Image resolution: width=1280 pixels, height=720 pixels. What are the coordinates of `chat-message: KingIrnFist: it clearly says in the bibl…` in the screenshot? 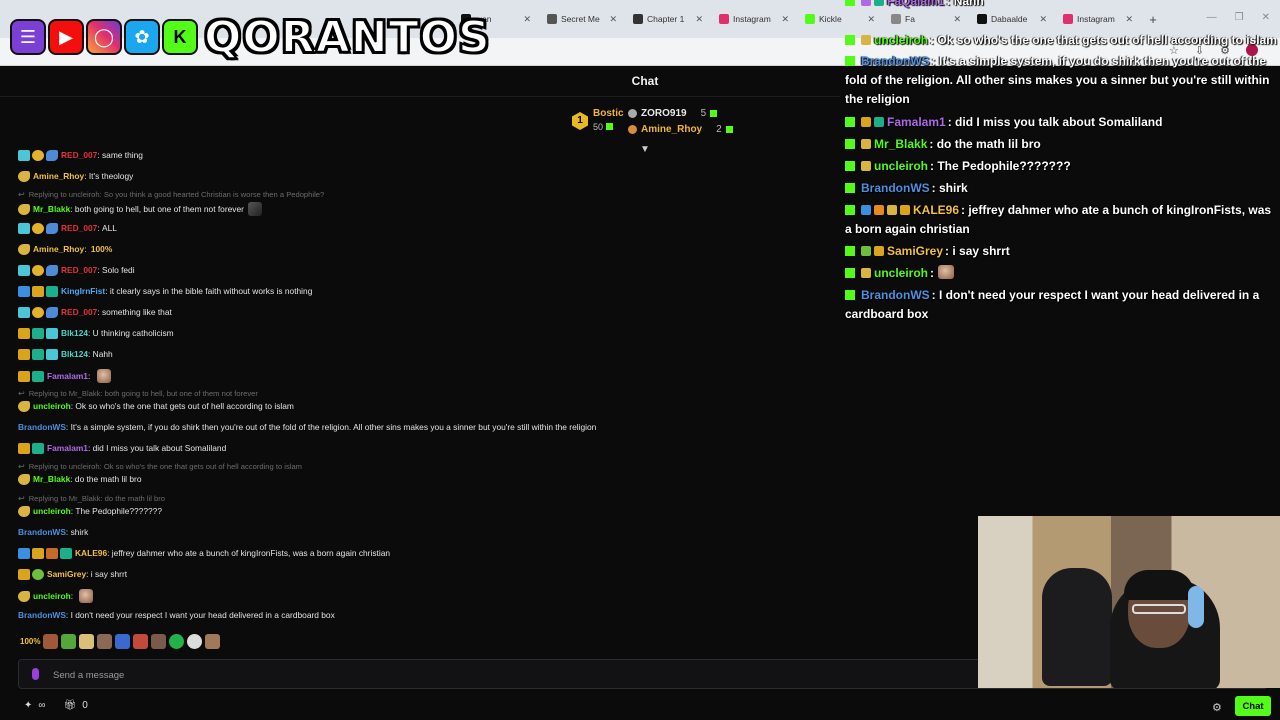 It's located at (165, 291).